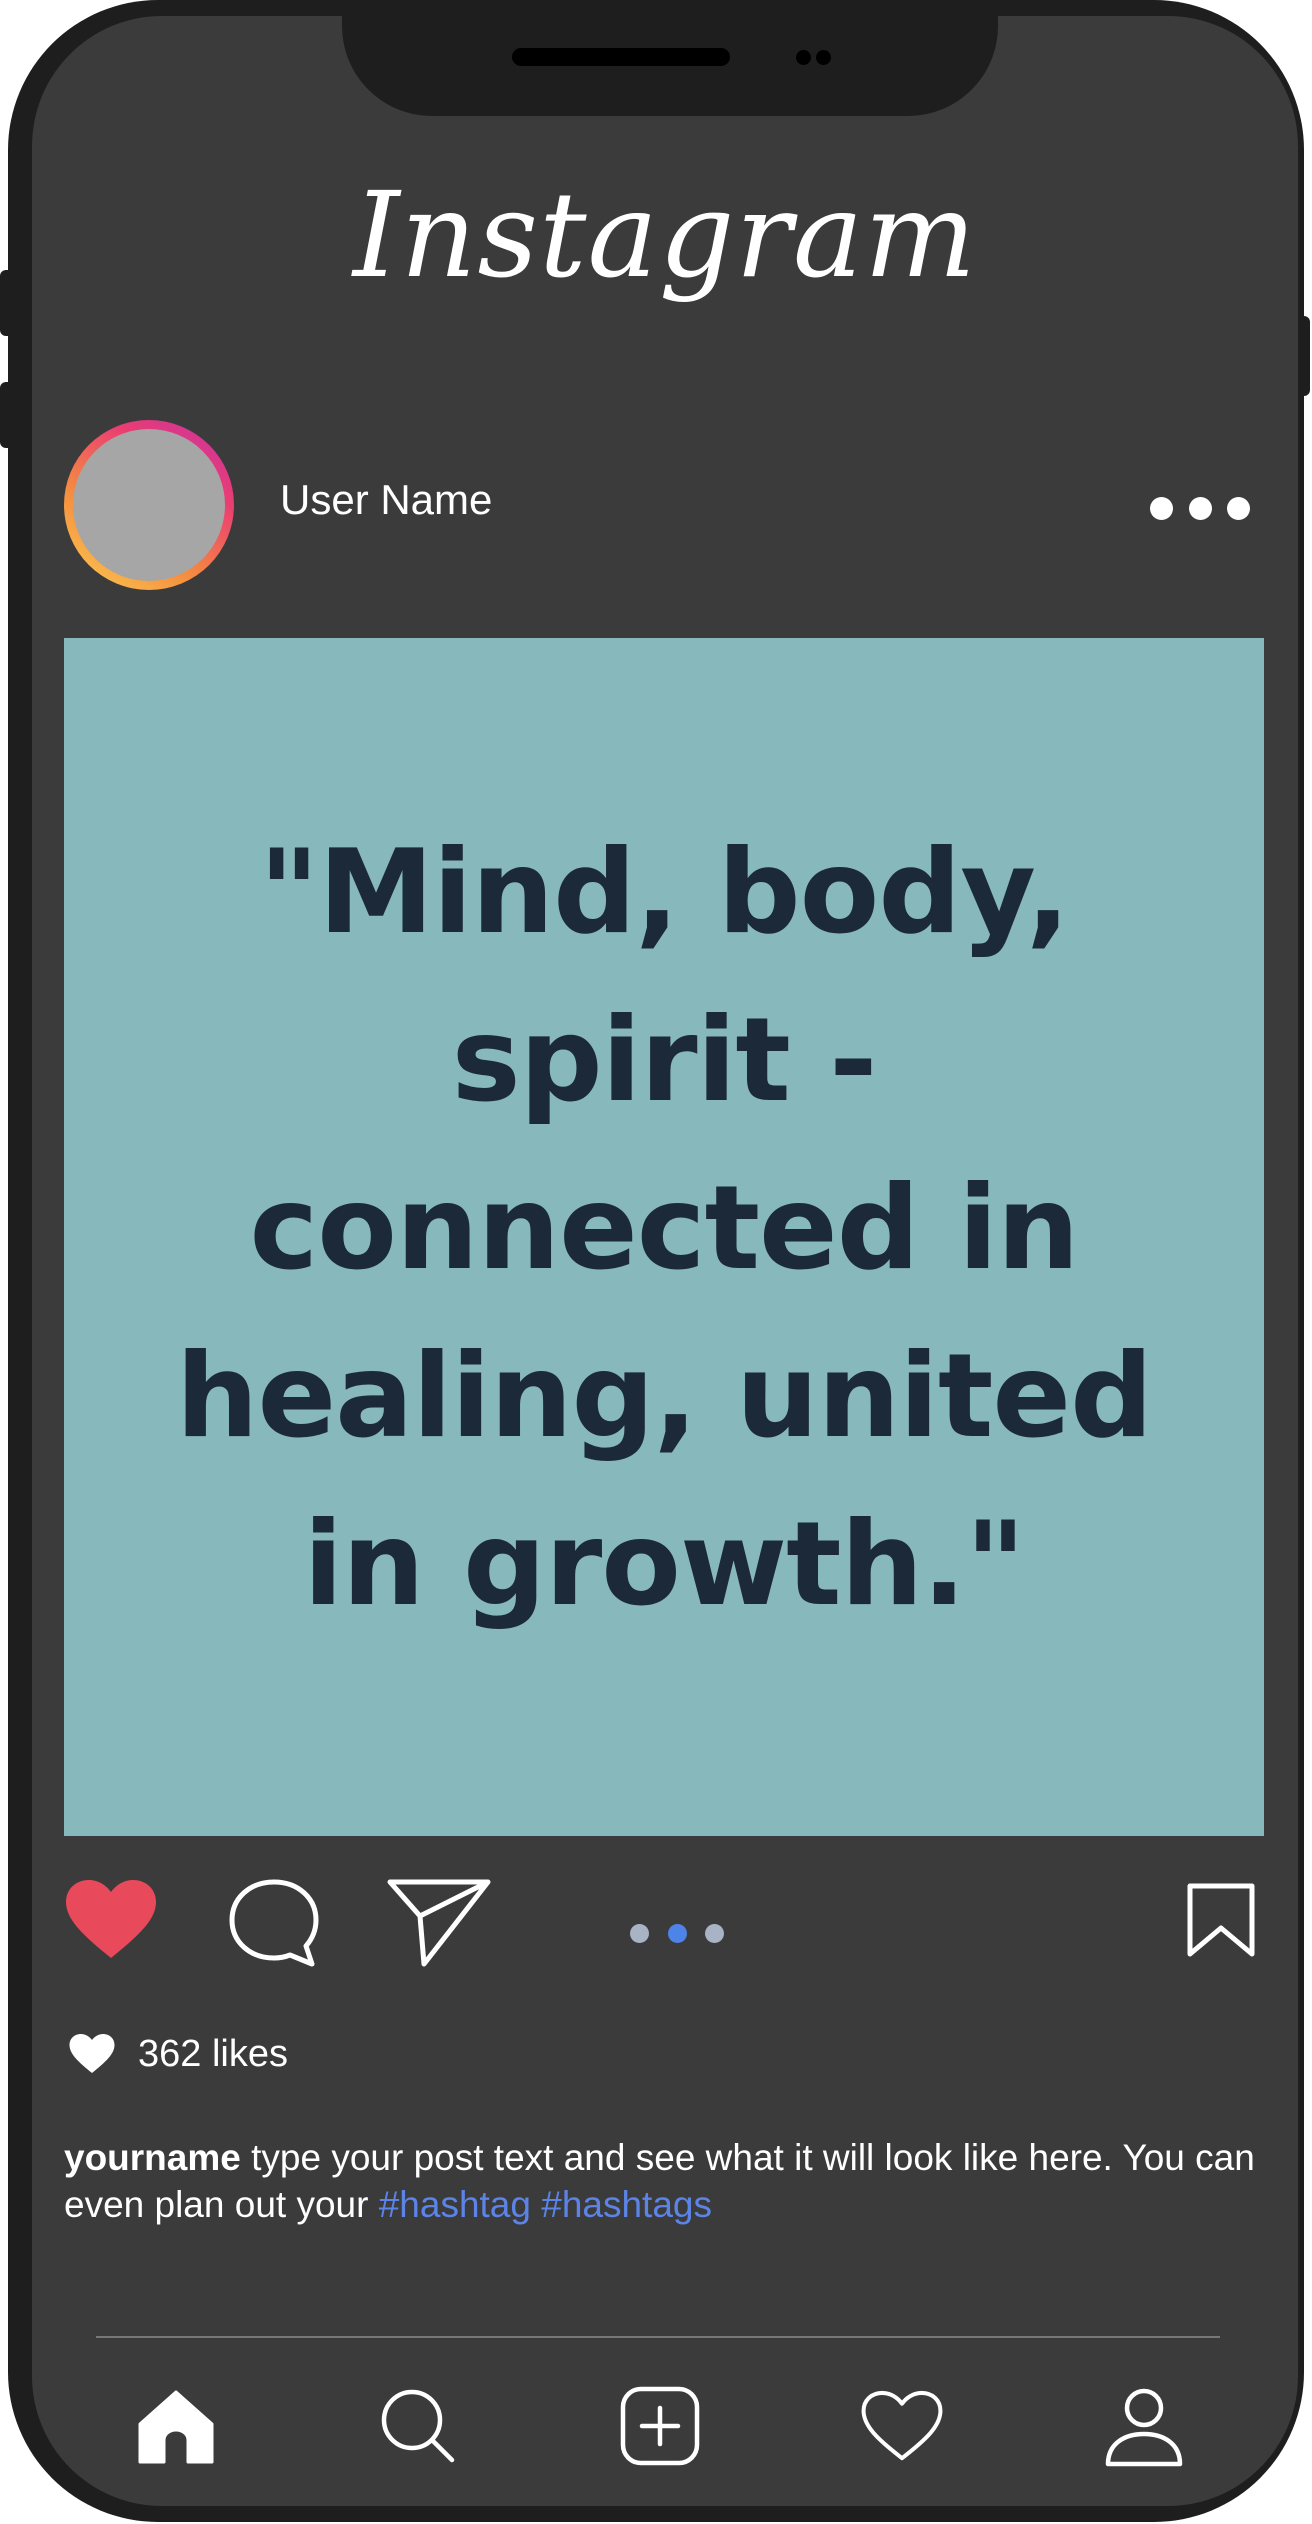 Image resolution: width=1312 pixels, height=2524 pixels. I want to click on instagram-logo: Instagram, so click(665, 235).